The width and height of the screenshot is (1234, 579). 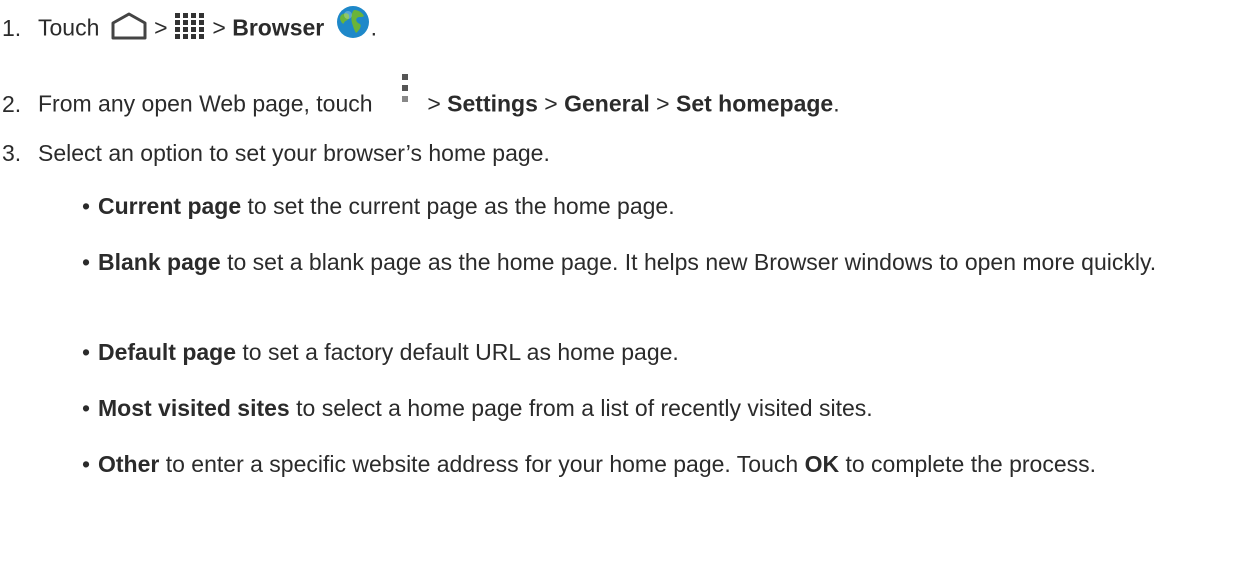 What do you see at coordinates (755, 103) in the screenshot?
I see `set-homepage-label: Set homepage` at bounding box center [755, 103].